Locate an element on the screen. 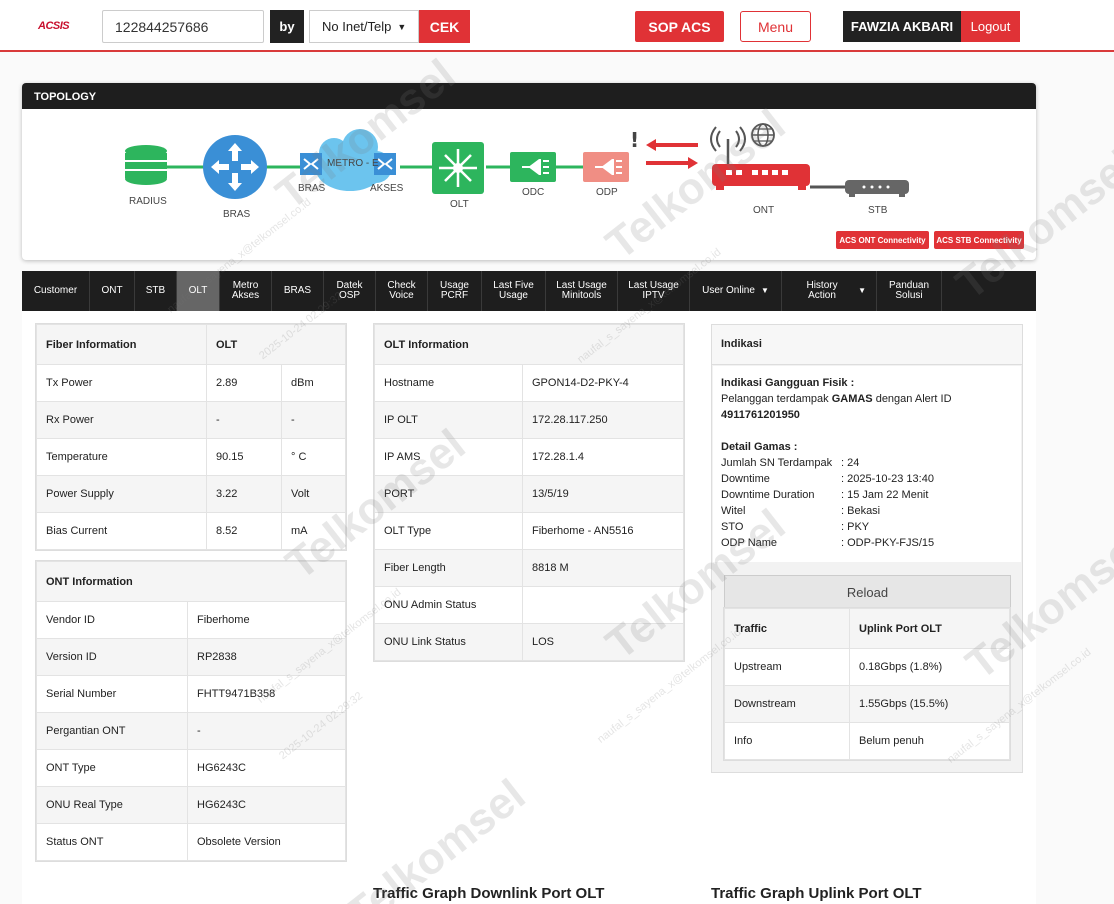 The height and width of the screenshot is (904, 1114). table-row: ONU Link Status LOS is located at coordinates (529, 642).